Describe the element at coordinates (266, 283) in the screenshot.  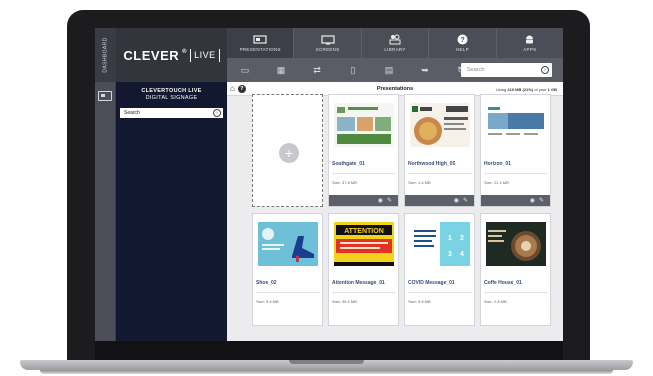
I see `card-name: Shoe_02` at that location.